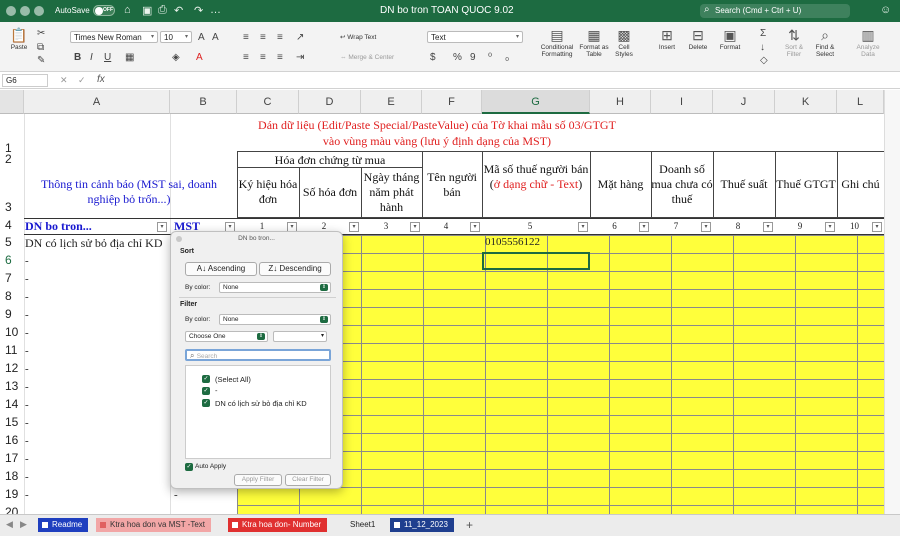  I want to click on increase-decimal-icon: ⁰, so click(490, 57).